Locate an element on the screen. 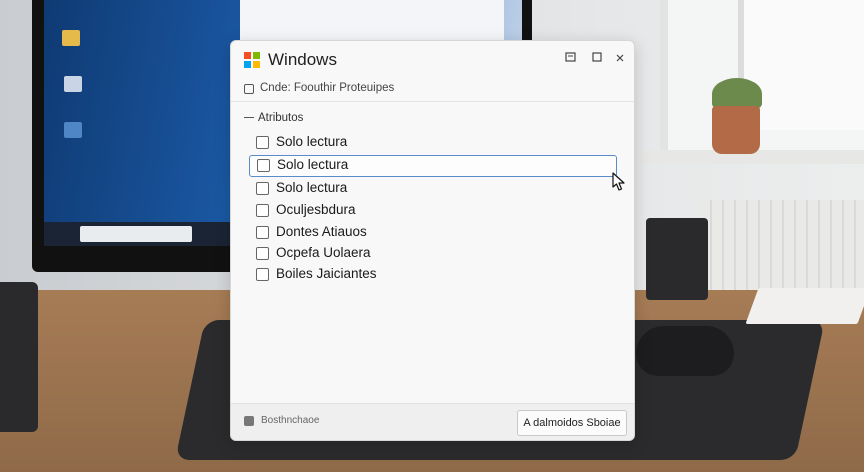 This screenshot has width=864, height=472. dialog-footer: Bosthnchaoe A dalmoidos Sboiae is located at coordinates (432, 421).